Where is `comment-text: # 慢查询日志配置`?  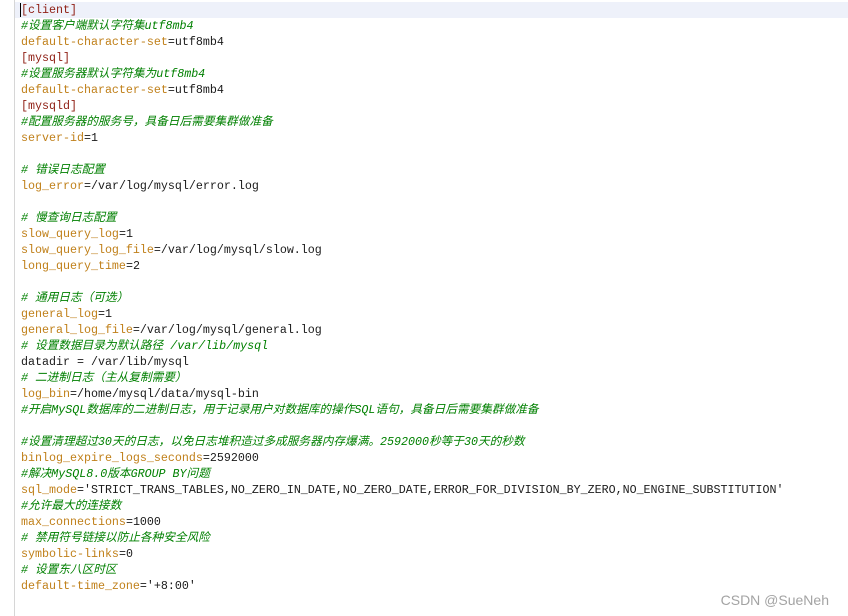
comment-text: # 慢查询日志配置 is located at coordinates (69, 218).